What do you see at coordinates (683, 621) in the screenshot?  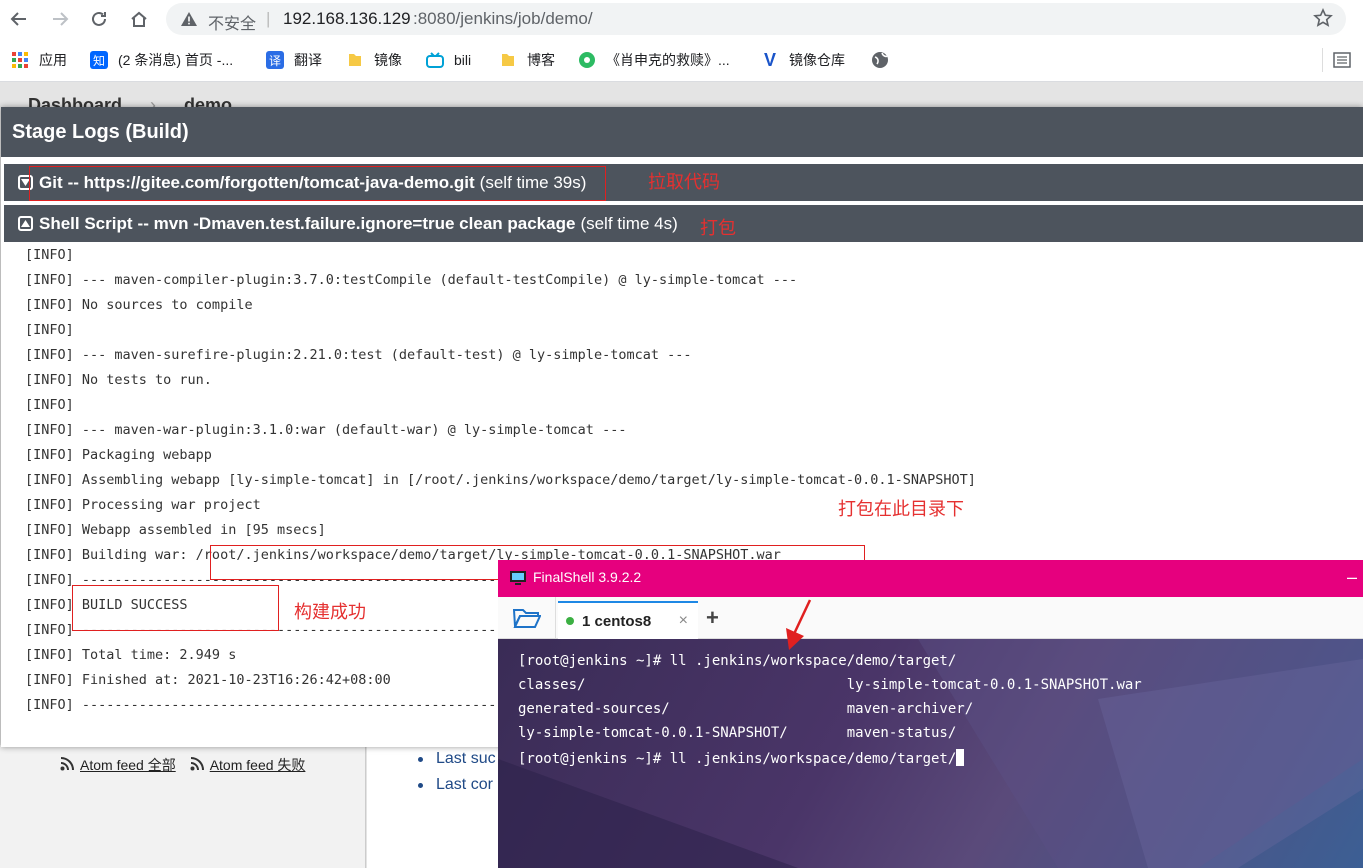 I see `close-icon: ×` at bounding box center [683, 621].